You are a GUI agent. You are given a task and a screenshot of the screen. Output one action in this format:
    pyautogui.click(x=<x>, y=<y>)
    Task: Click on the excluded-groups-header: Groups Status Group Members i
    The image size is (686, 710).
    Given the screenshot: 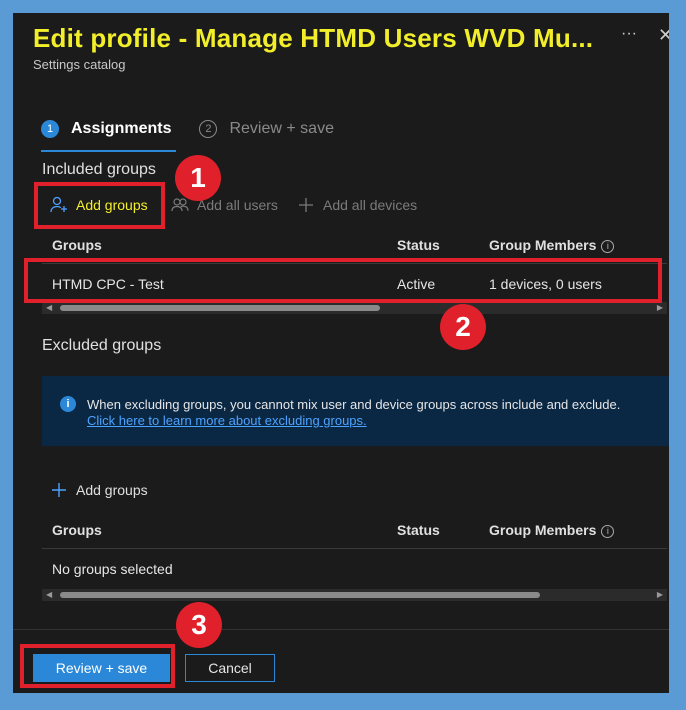 What is the action you would take?
    pyautogui.click(x=354, y=530)
    